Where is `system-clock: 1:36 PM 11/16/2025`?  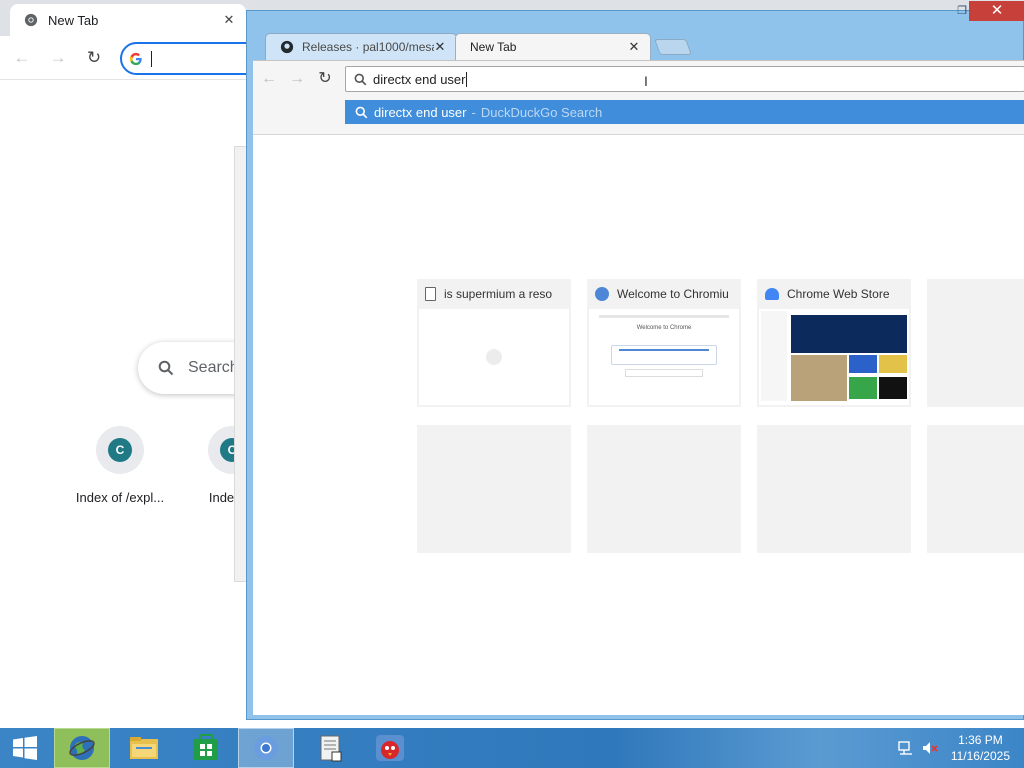
system-clock: 1:36 PM 11/16/2025 is located at coordinates (980, 748).